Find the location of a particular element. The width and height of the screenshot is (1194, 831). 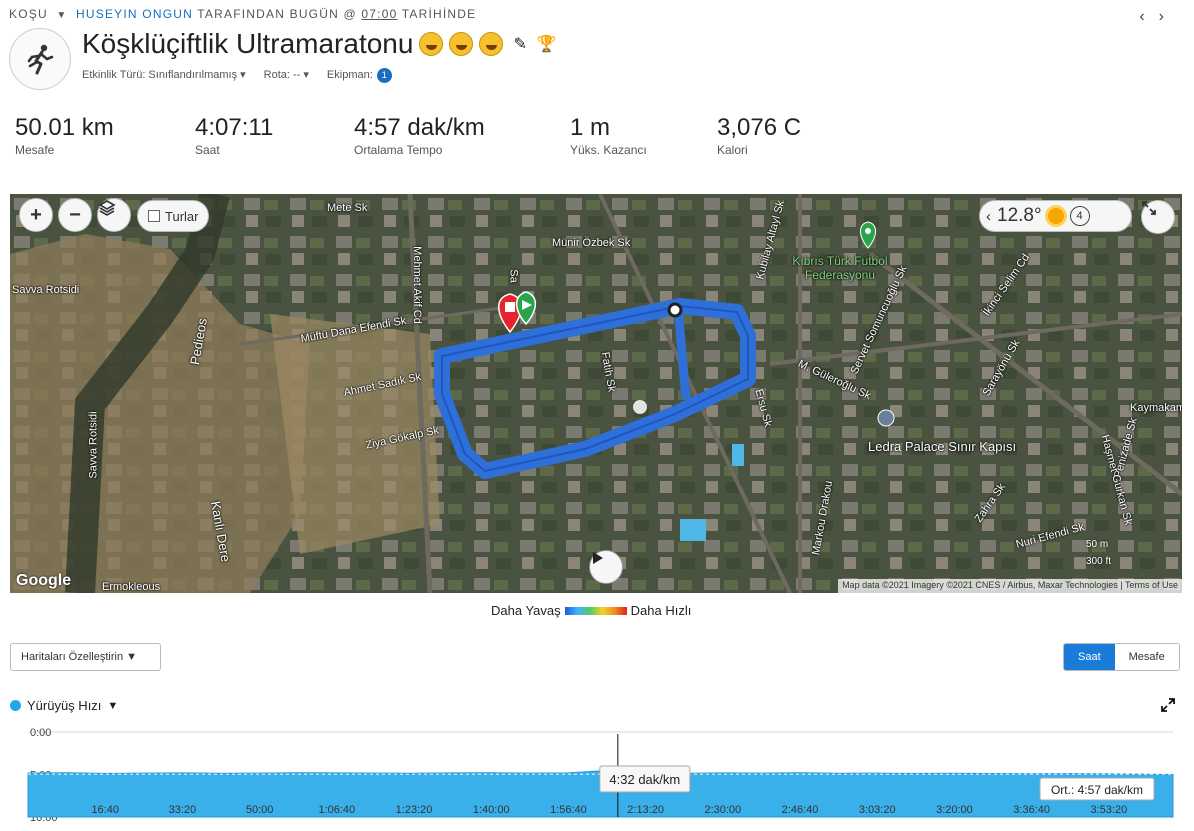

hover-tooltip-text: 4:32 dak/km is located at coordinates (644, 779).